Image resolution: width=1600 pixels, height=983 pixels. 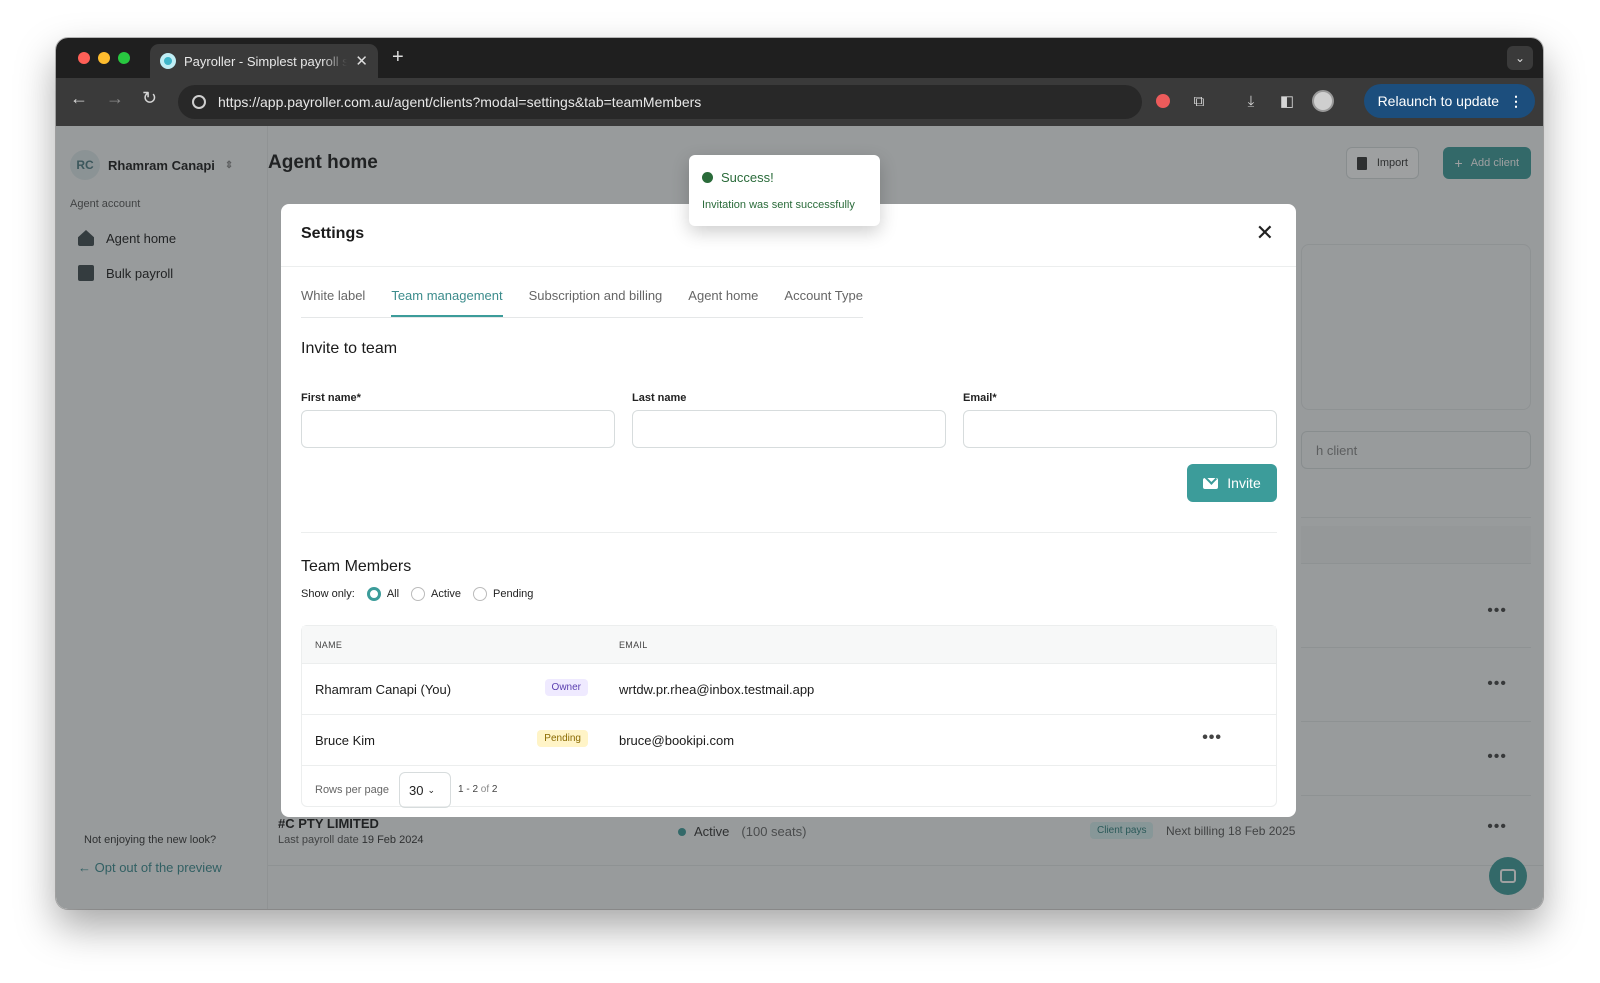 What do you see at coordinates (104, 58) in the screenshot?
I see `minimize-window-button` at bounding box center [104, 58].